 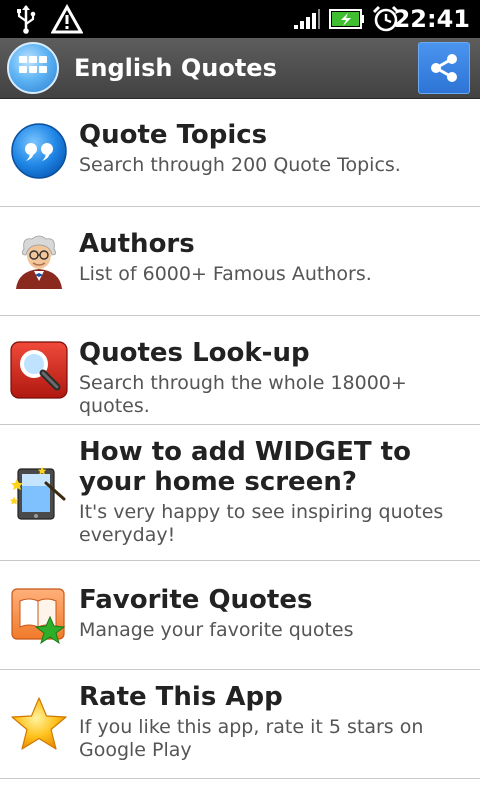 What do you see at coordinates (137, 244) in the screenshot?
I see `menu-item-title: Authors` at bounding box center [137, 244].